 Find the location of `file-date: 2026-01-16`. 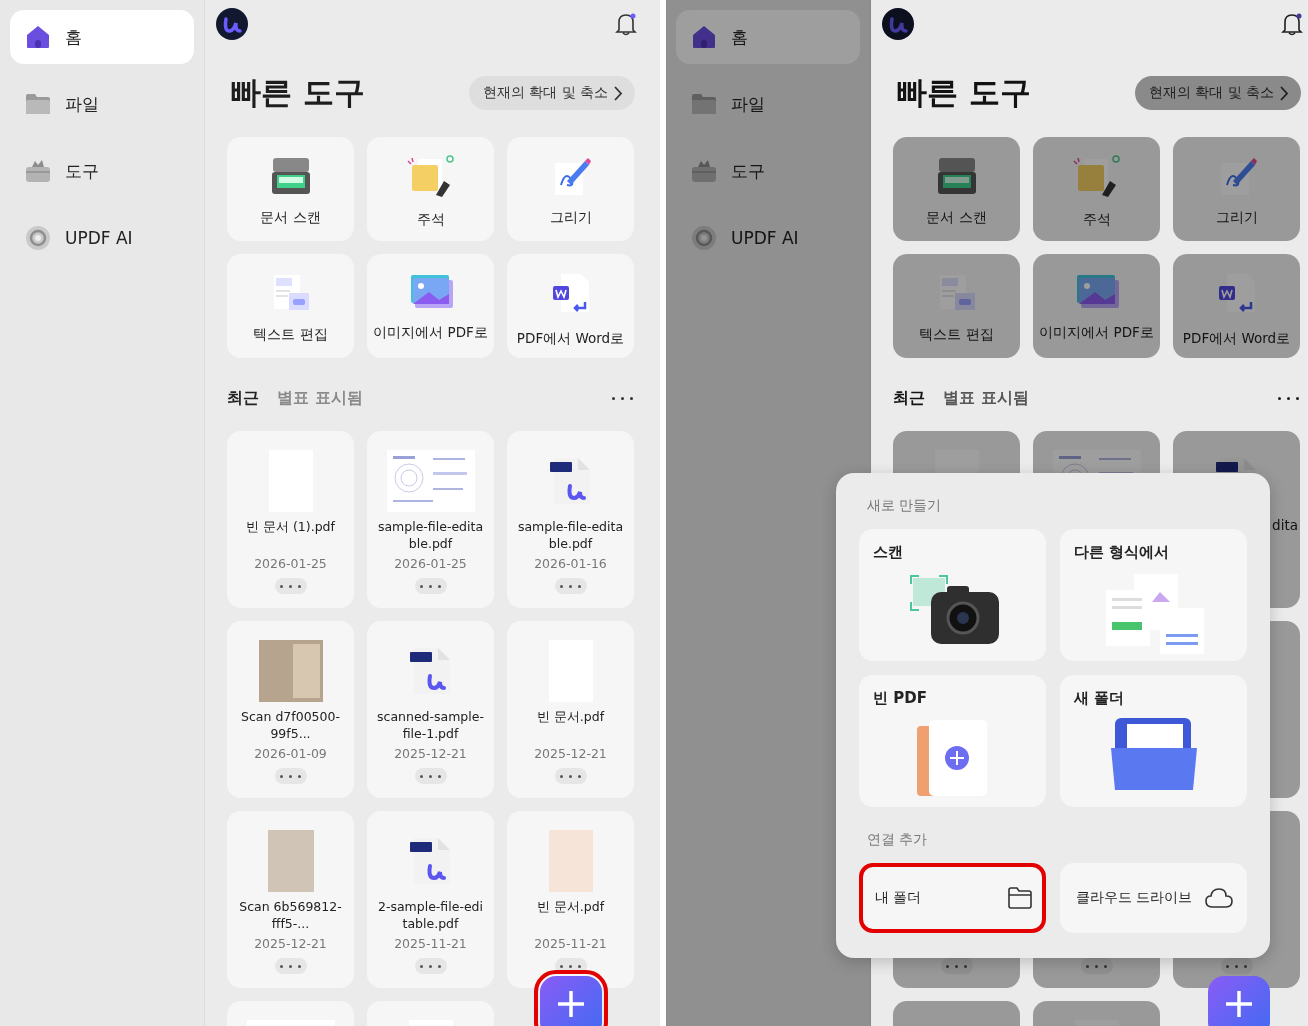

file-date: 2026-01-16 is located at coordinates (570, 564).